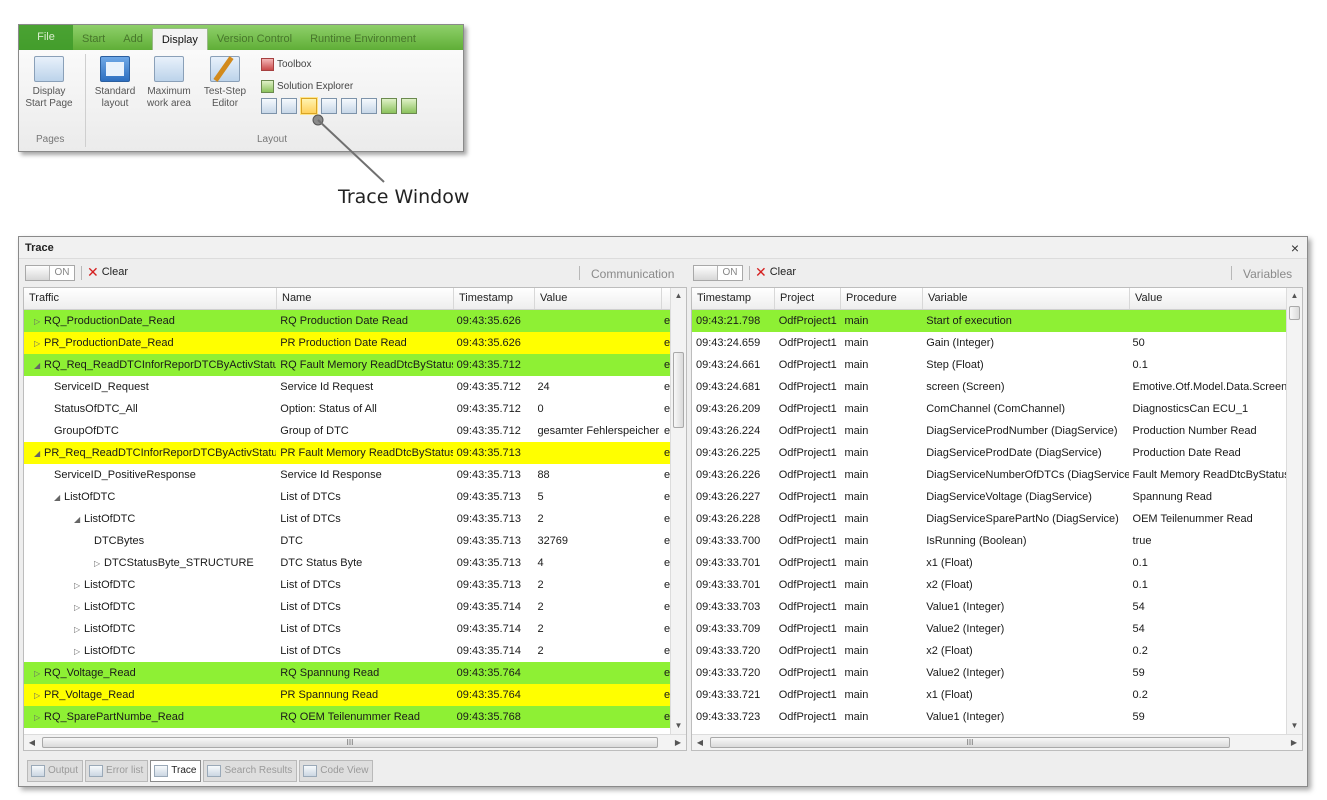 Image resolution: width=1327 pixels, height=800 pixels. Describe the element at coordinates (250, 771) in the screenshot. I see `tab-search-results: Search Results` at that location.